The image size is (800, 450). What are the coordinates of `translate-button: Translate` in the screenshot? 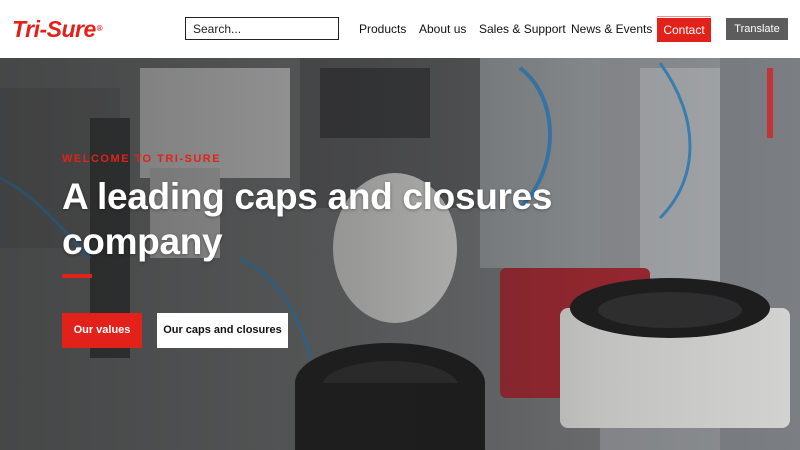 It's located at (757, 29).